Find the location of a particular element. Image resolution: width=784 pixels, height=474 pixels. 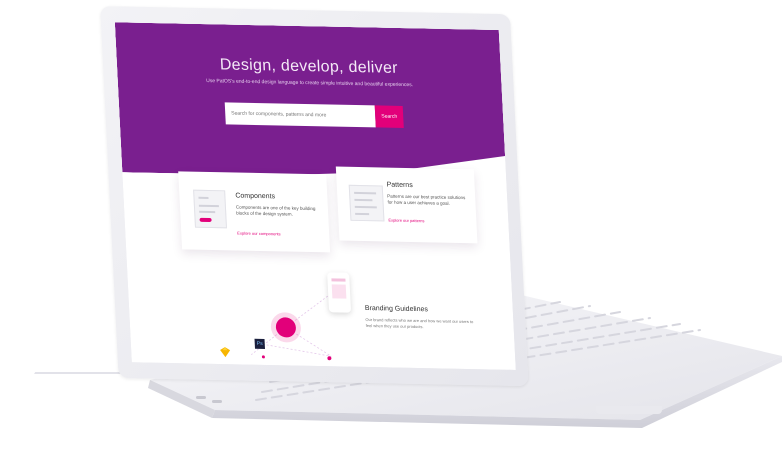

trackpad-notch is located at coordinates (629, 410).